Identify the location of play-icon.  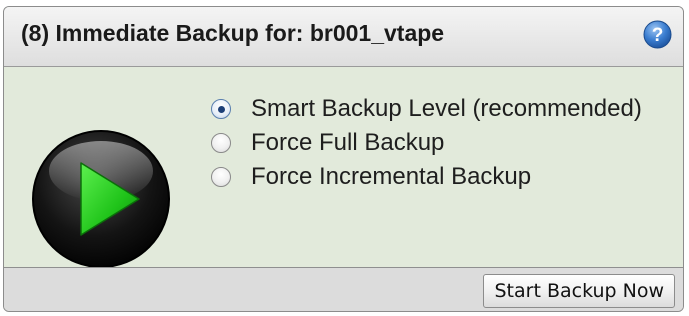
(101, 199).